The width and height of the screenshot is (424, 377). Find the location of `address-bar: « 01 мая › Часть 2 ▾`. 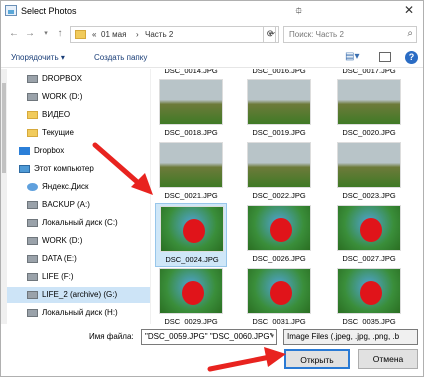

address-bar: « 01 мая › Часть 2 ▾ is located at coordinates (173, 34).